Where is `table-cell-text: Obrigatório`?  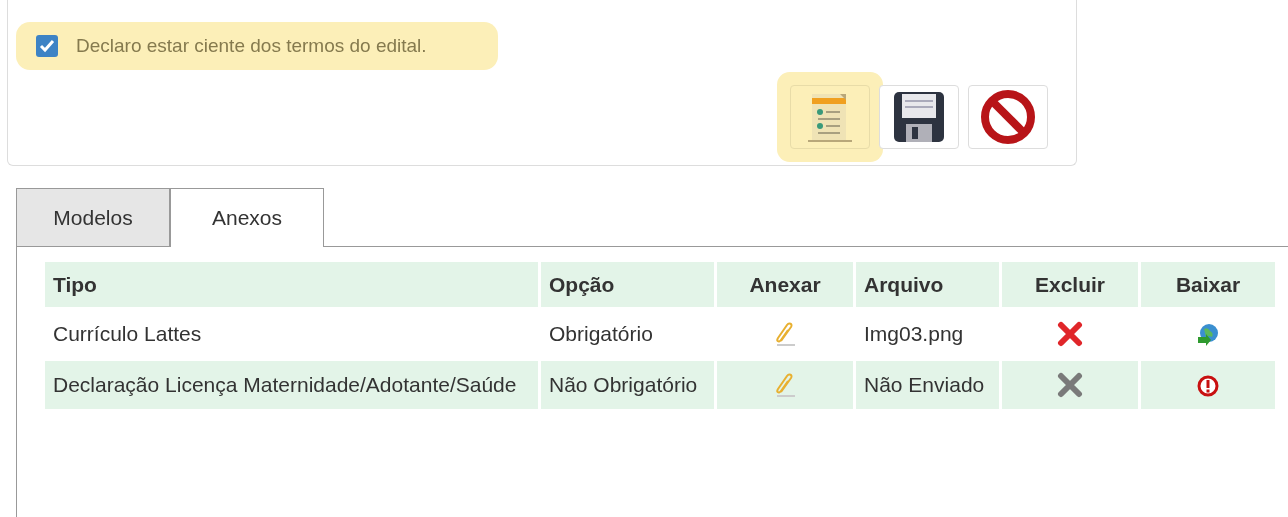 table-cell-text: Obrigatório is located at coordinates (601, 334).